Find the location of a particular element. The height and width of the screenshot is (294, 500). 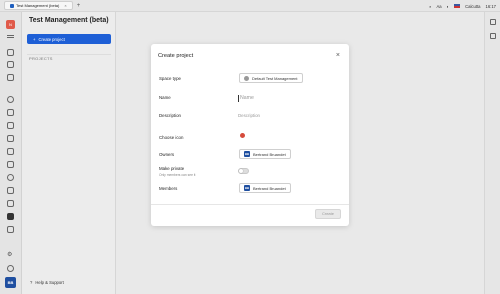

documents-icon is located at coordinates (10, 151).